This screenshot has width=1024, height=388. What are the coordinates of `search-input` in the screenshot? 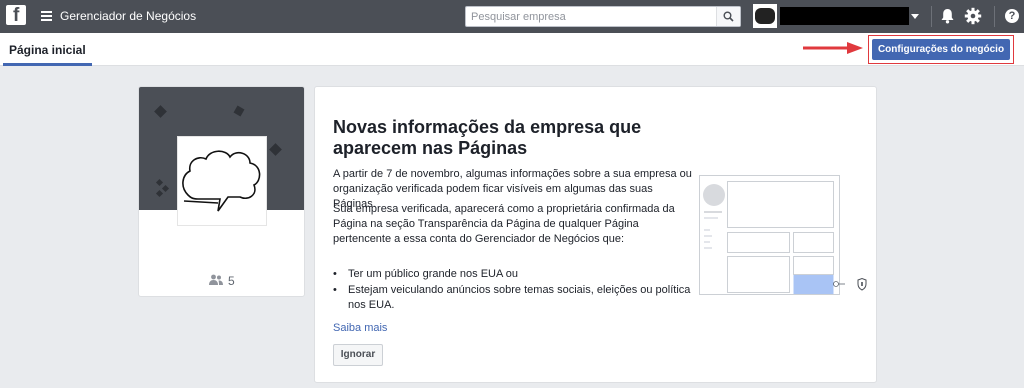 It's located at (591, 16).